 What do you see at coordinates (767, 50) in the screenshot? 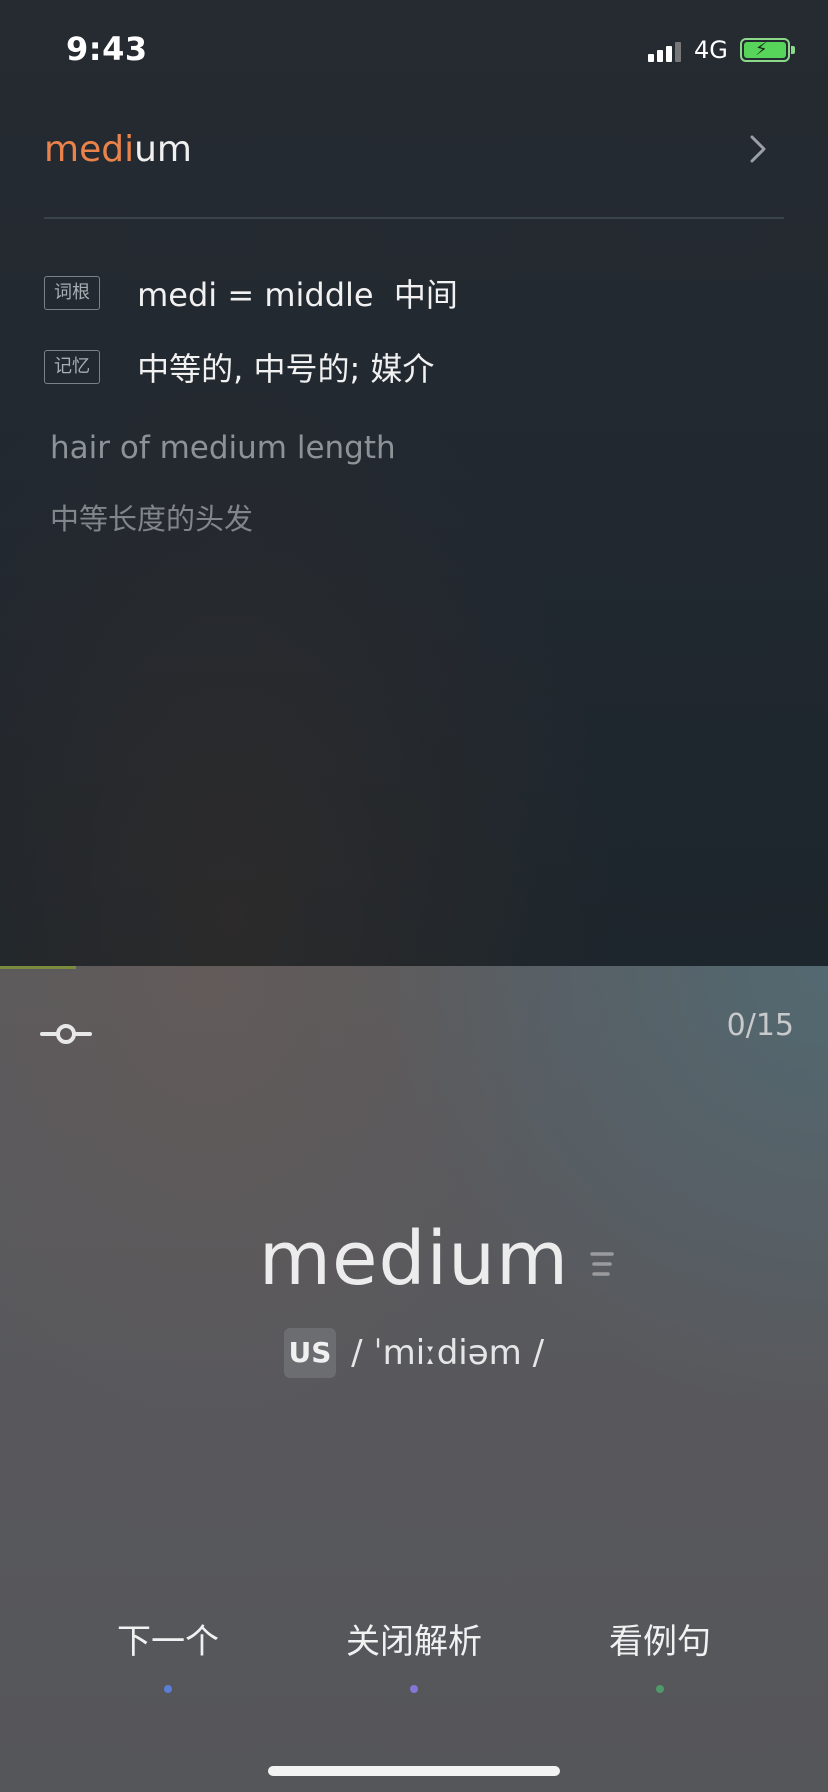
I see `battery-icon: ⚡` at bounding box center [767, 50].